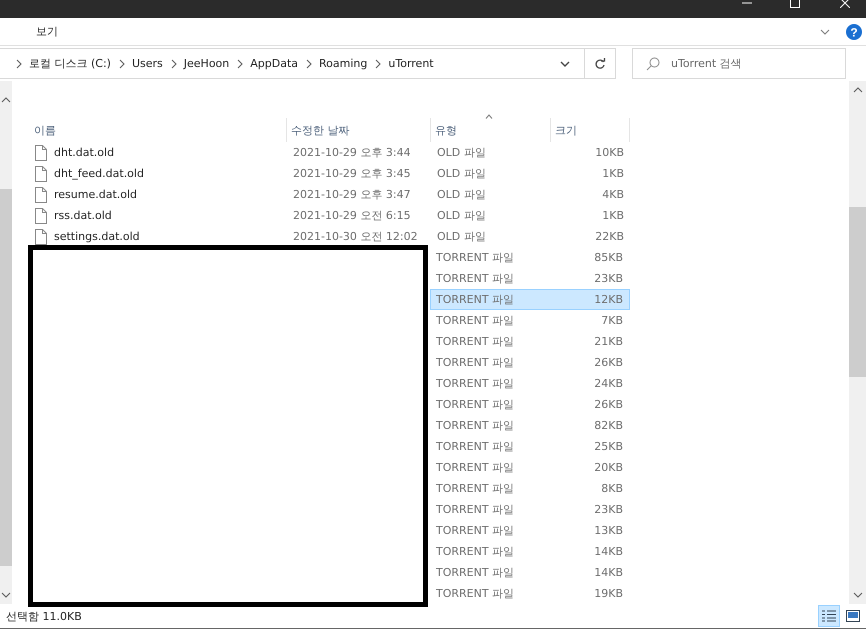  What do you see at coordinates (608, 467) in the screenshot?
I see `file-size: 20KB` at bounding box center [608, 467].